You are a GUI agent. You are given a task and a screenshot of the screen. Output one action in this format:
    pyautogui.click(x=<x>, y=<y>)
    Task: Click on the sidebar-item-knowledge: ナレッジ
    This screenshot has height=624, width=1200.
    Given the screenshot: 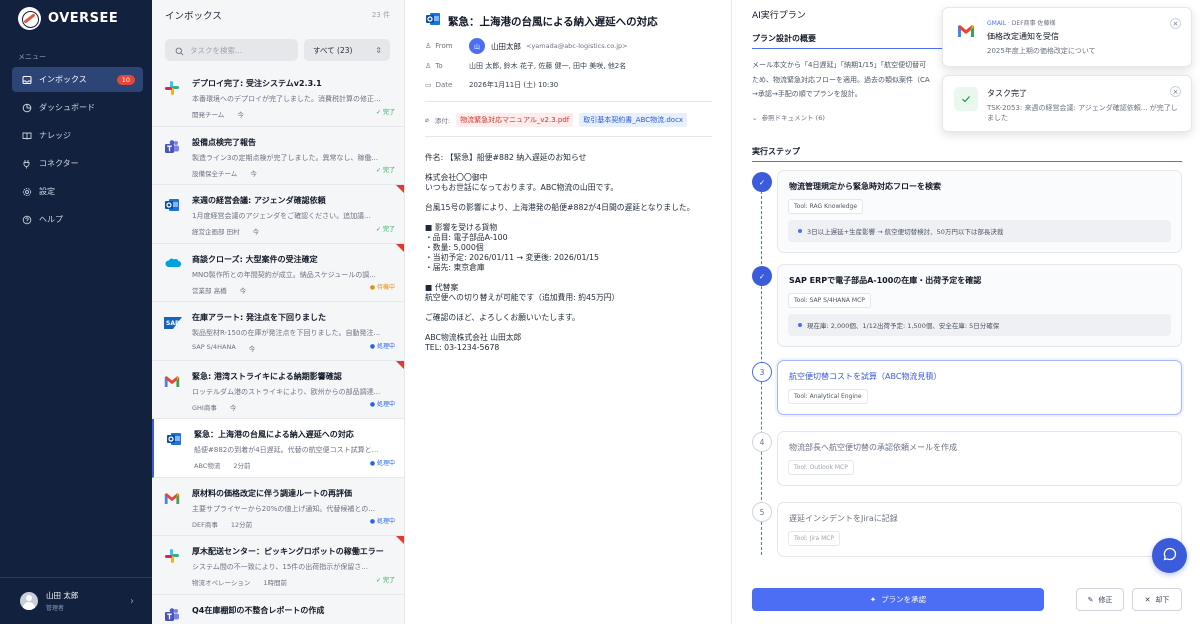 What is the action you would take?
    pyautogui.click(x=77, y=135)
    